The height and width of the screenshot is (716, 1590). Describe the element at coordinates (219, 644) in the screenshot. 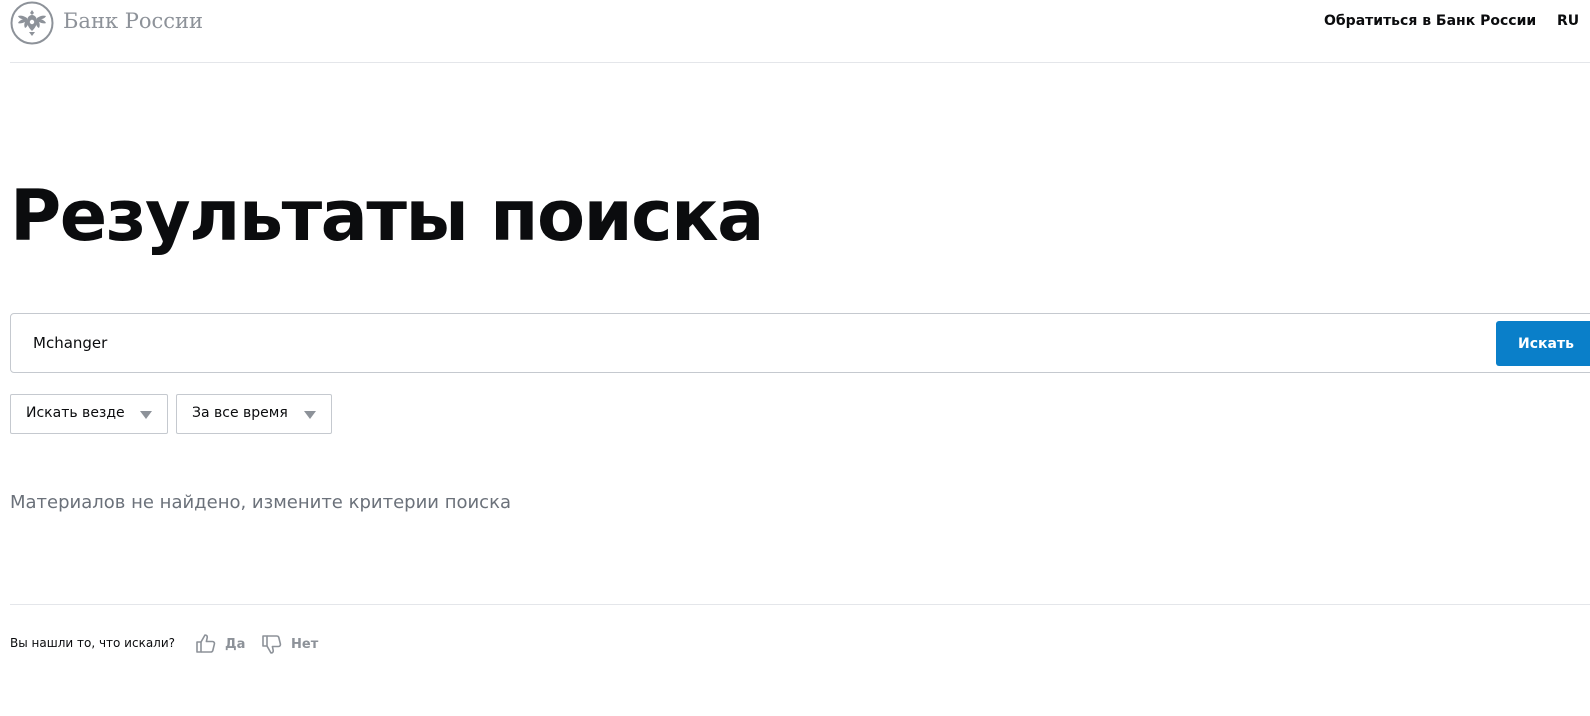

I see `feedback-yes-button: Да` at that location.